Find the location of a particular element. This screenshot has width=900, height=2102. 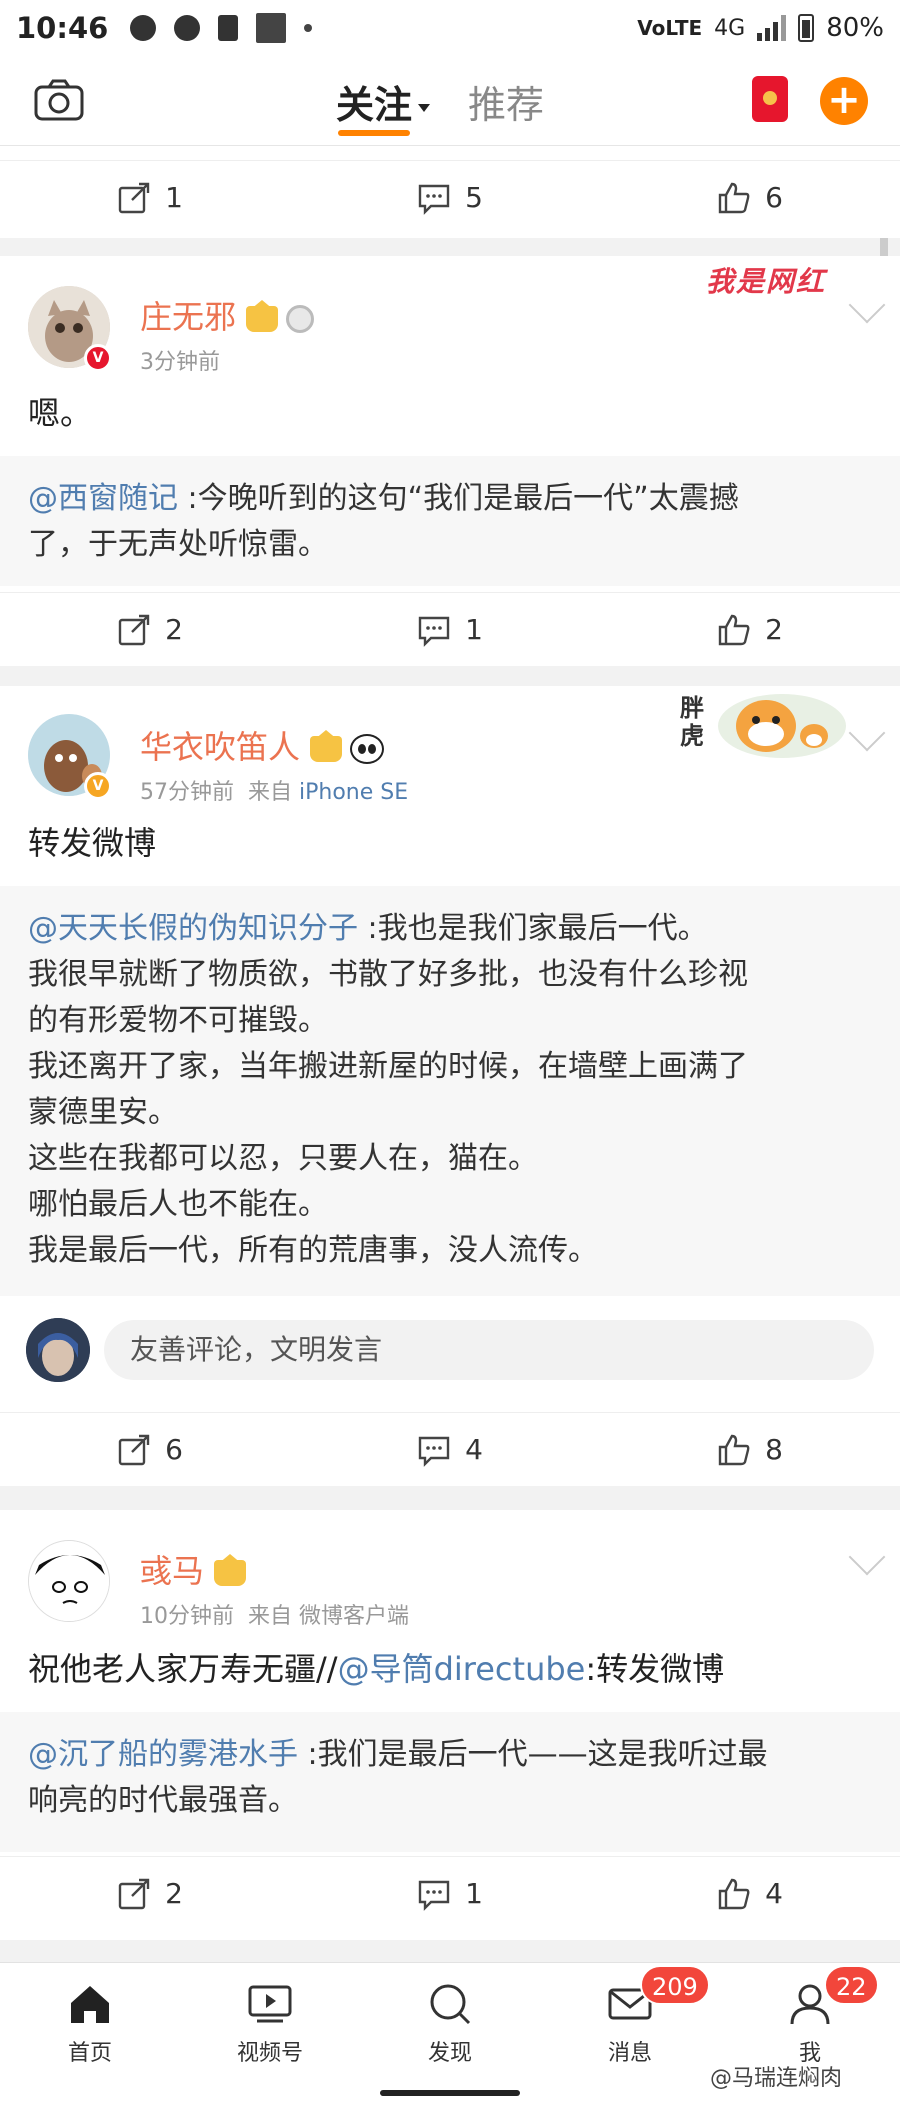

repost-text-line: 的有形爱物不可摧毁。 is located at coordinates (178, 1020).